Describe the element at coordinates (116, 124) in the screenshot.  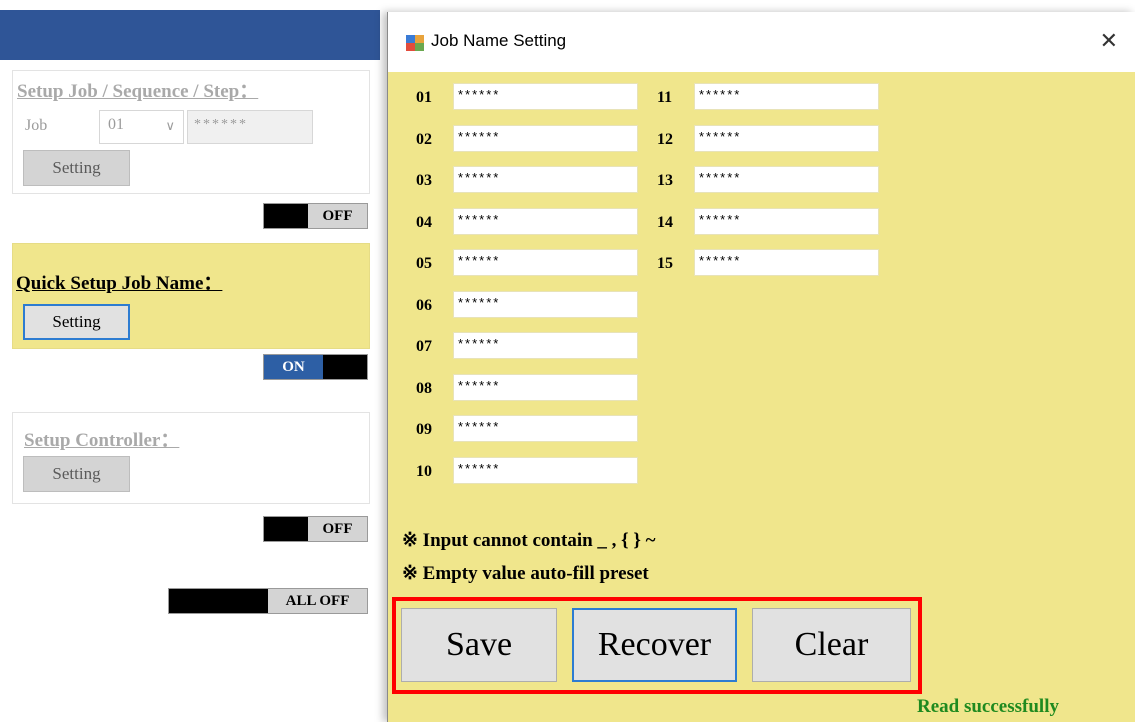
I see `job-select-value: 01` at that location.